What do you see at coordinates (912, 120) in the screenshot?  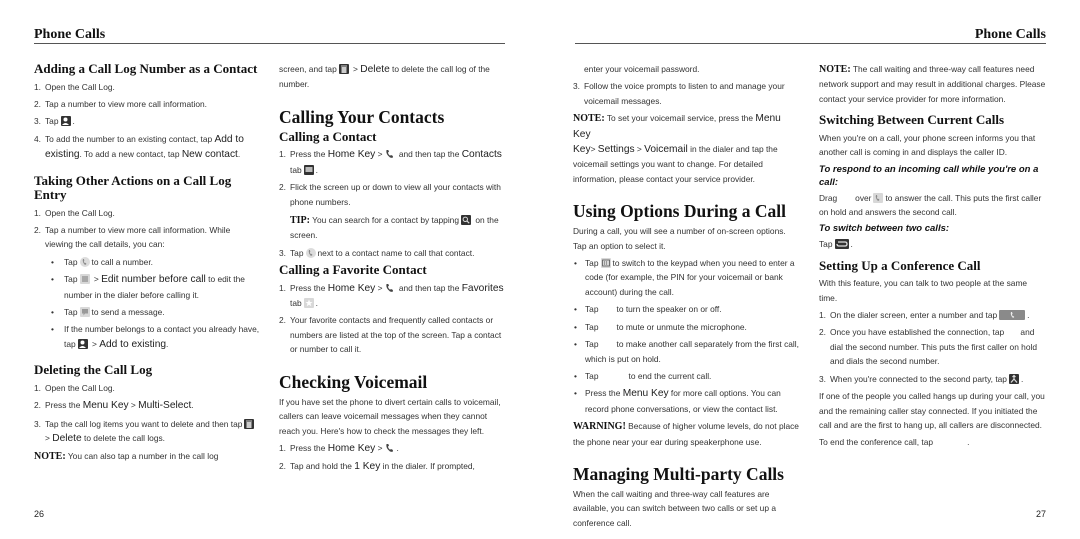 I see `heading-switching-calls: Switching Between Current Calls` at bounding box center [912, 120].